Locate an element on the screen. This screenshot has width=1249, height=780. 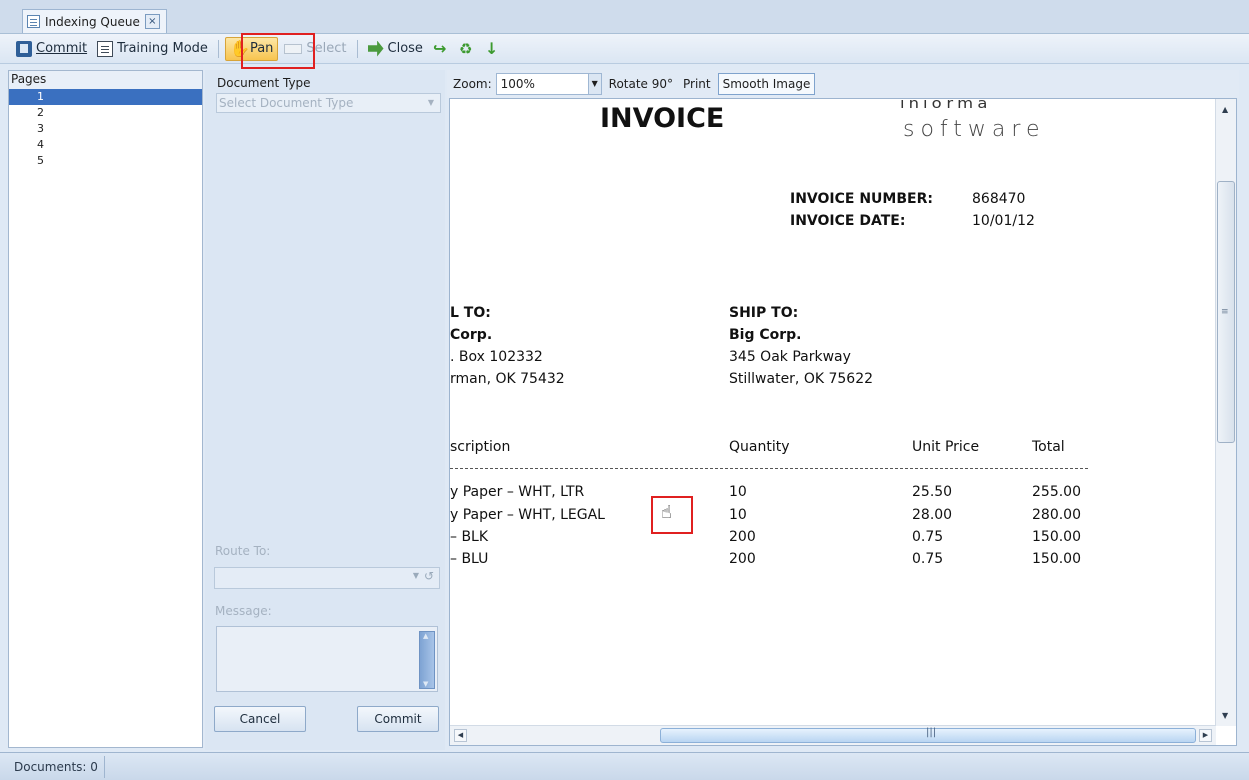
move-down-button: ↓ is located at coordinates (493, 49).